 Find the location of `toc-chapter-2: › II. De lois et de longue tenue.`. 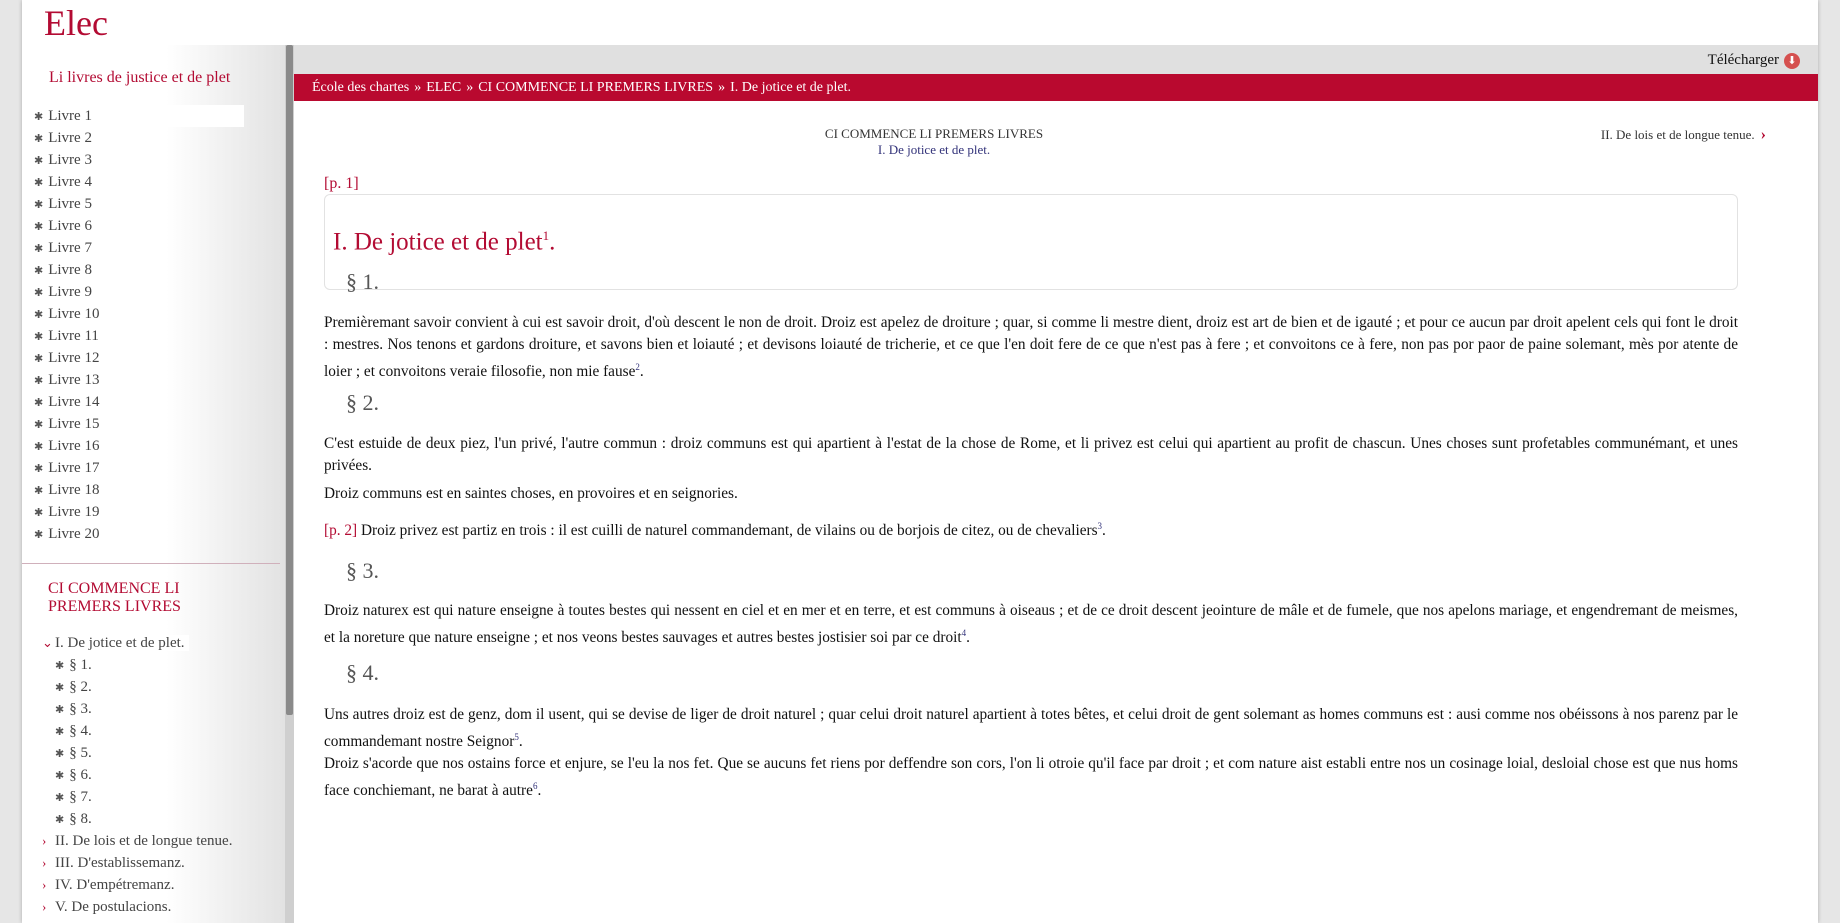

toc-chapter-2: › II. De lois et de longue tenue. is located at coordinates (158, 841).